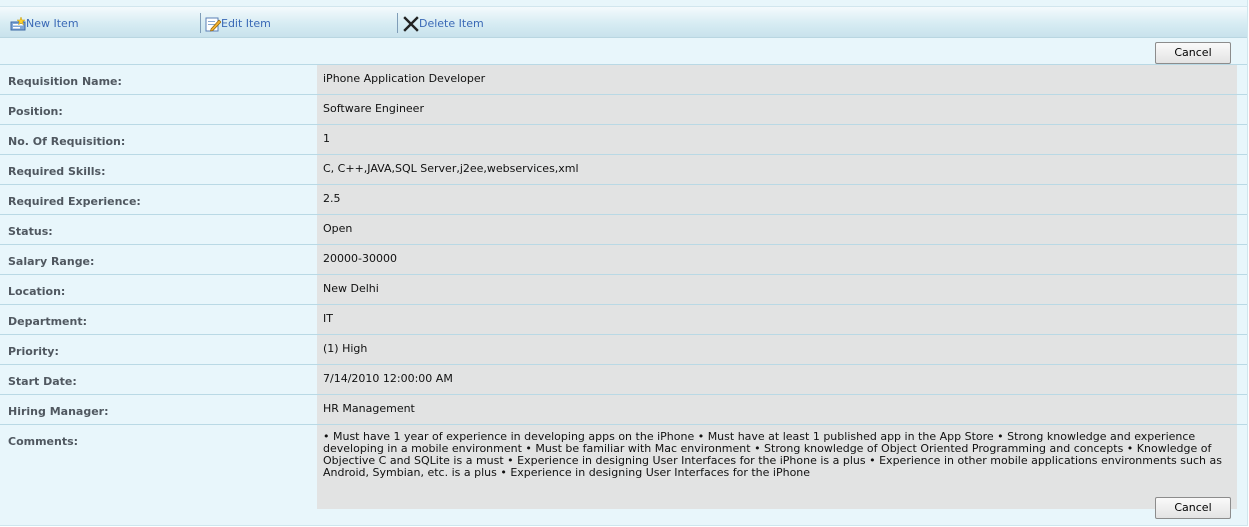 The height and width of the screenshot is (527, 1249). I want to click on field-row: Department: IT, so click(623, 319).